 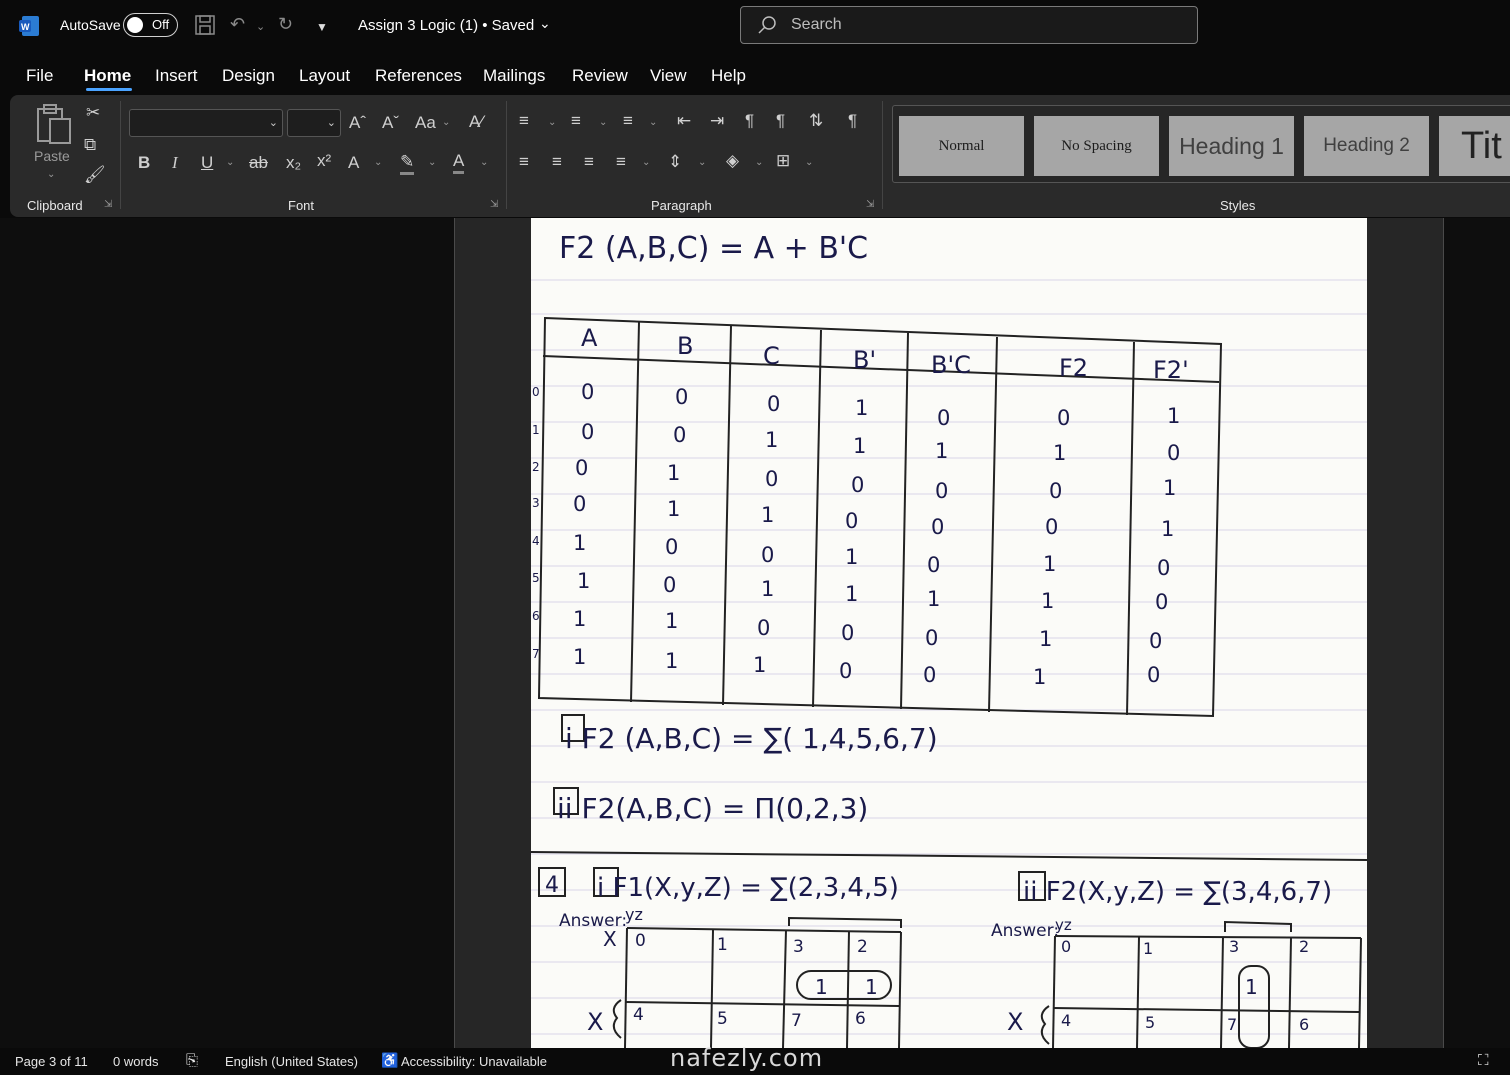 I want to click on clear-formatting-icon: A⁄, so click(x=476, y=122).